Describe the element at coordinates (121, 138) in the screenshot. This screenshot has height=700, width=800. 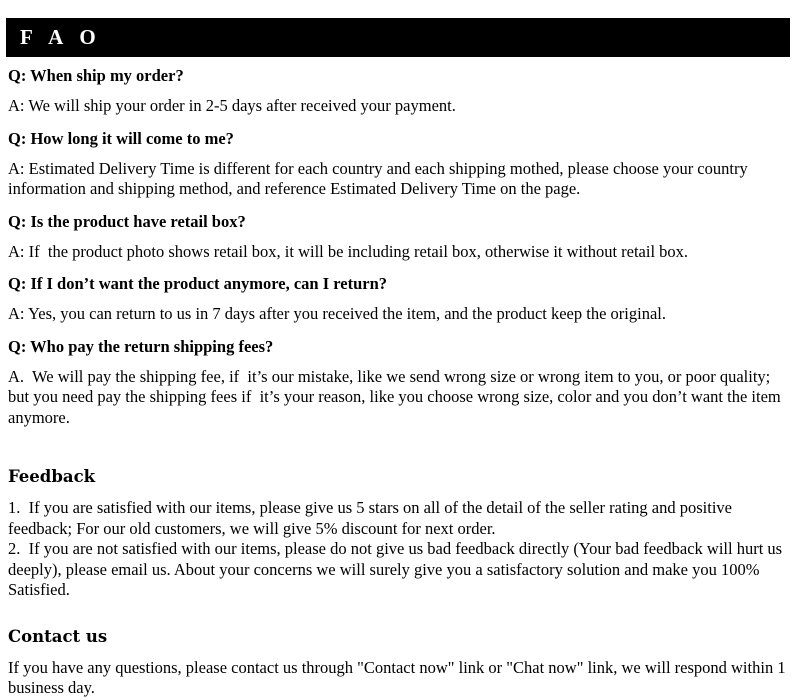
I see `faq-question: Q: How long it will come to me?` at that location.